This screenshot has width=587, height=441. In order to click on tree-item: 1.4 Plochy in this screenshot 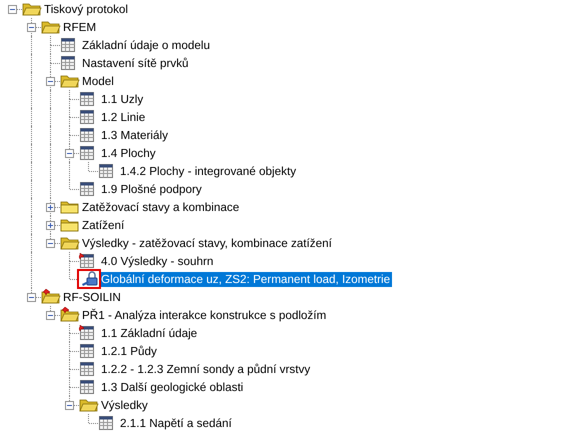, I will do `click(128, 153)`.